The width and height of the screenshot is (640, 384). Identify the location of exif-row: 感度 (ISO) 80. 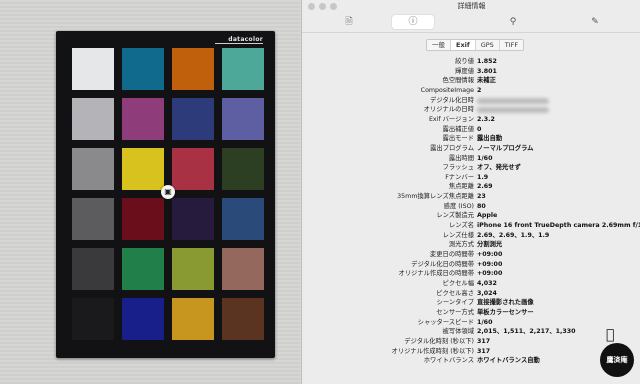
(471, 207).